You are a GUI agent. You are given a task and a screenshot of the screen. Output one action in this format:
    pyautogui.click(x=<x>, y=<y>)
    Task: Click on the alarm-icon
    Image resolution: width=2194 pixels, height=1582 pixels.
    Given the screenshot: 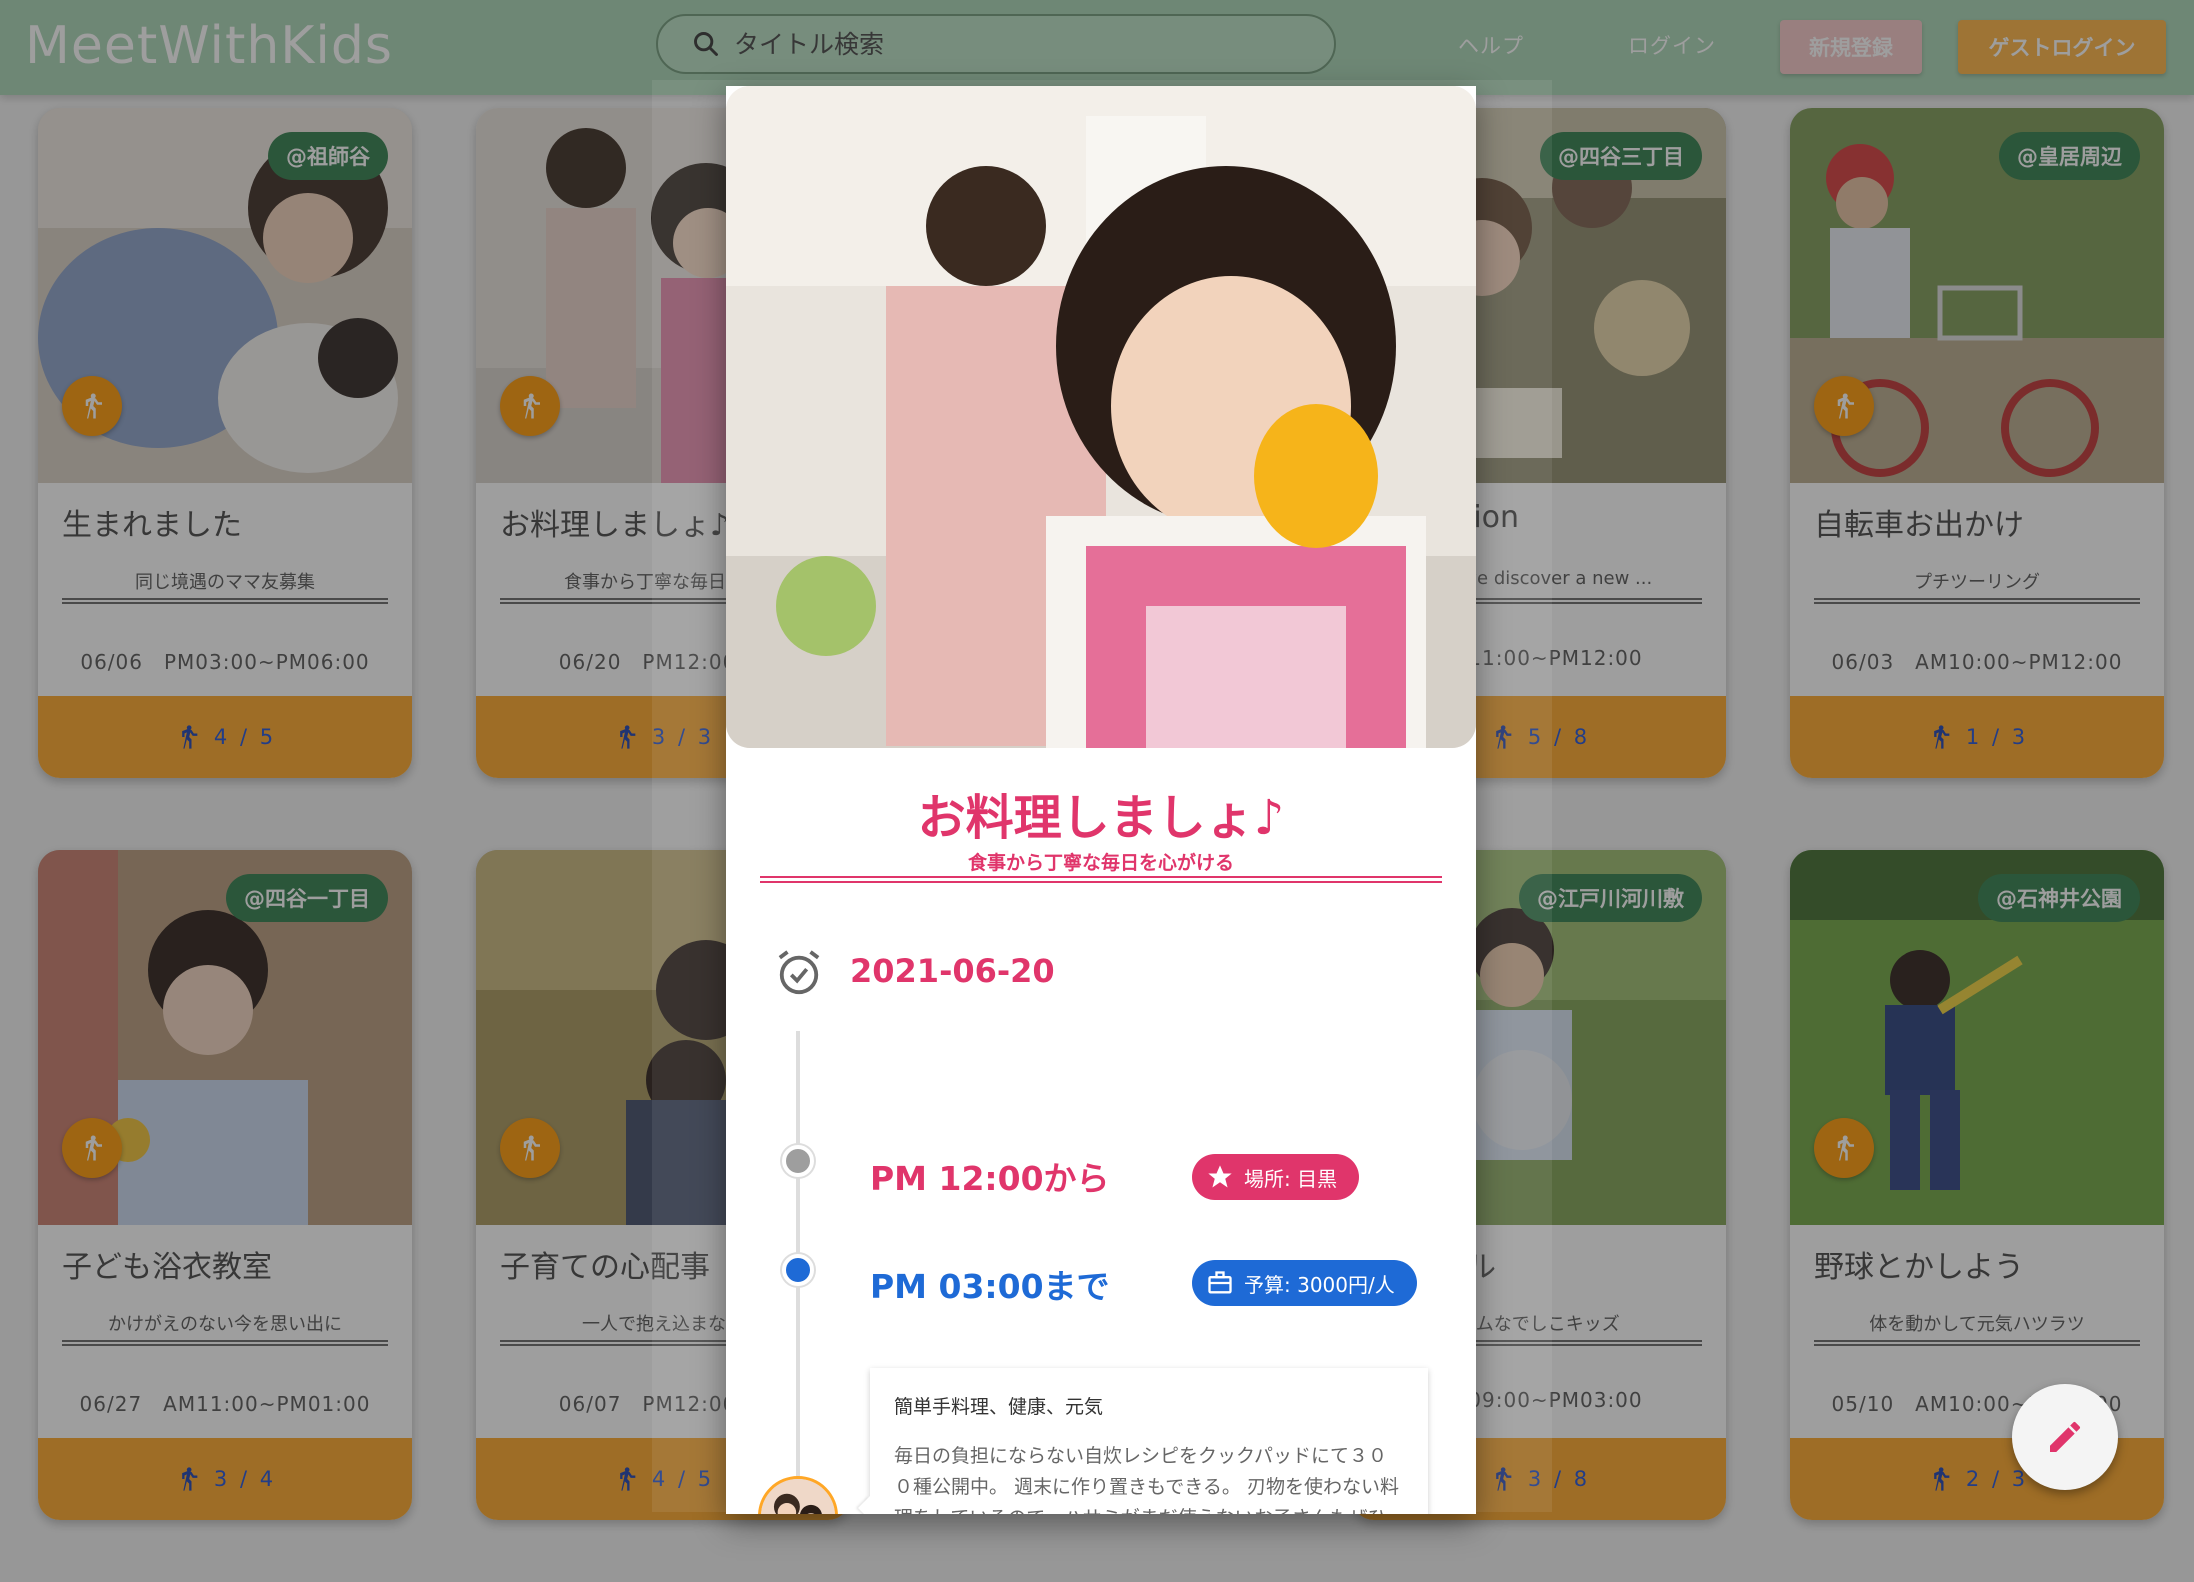 What is the action you would take?
    pyautogui.click(x=799, y=972)
    